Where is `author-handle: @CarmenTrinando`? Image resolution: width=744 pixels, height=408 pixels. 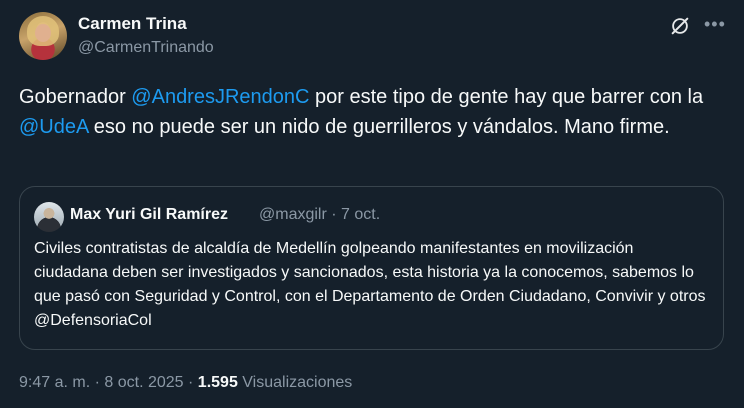
author-handle: @CarmenTrinando is located at coordinates (146, 48).